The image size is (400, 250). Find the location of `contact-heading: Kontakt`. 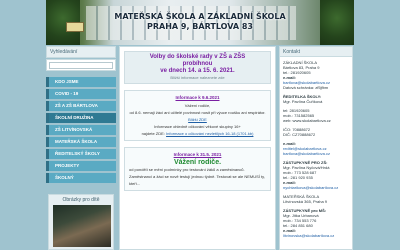

contact-heading: Kontakt is located at coordinates (316, 52).